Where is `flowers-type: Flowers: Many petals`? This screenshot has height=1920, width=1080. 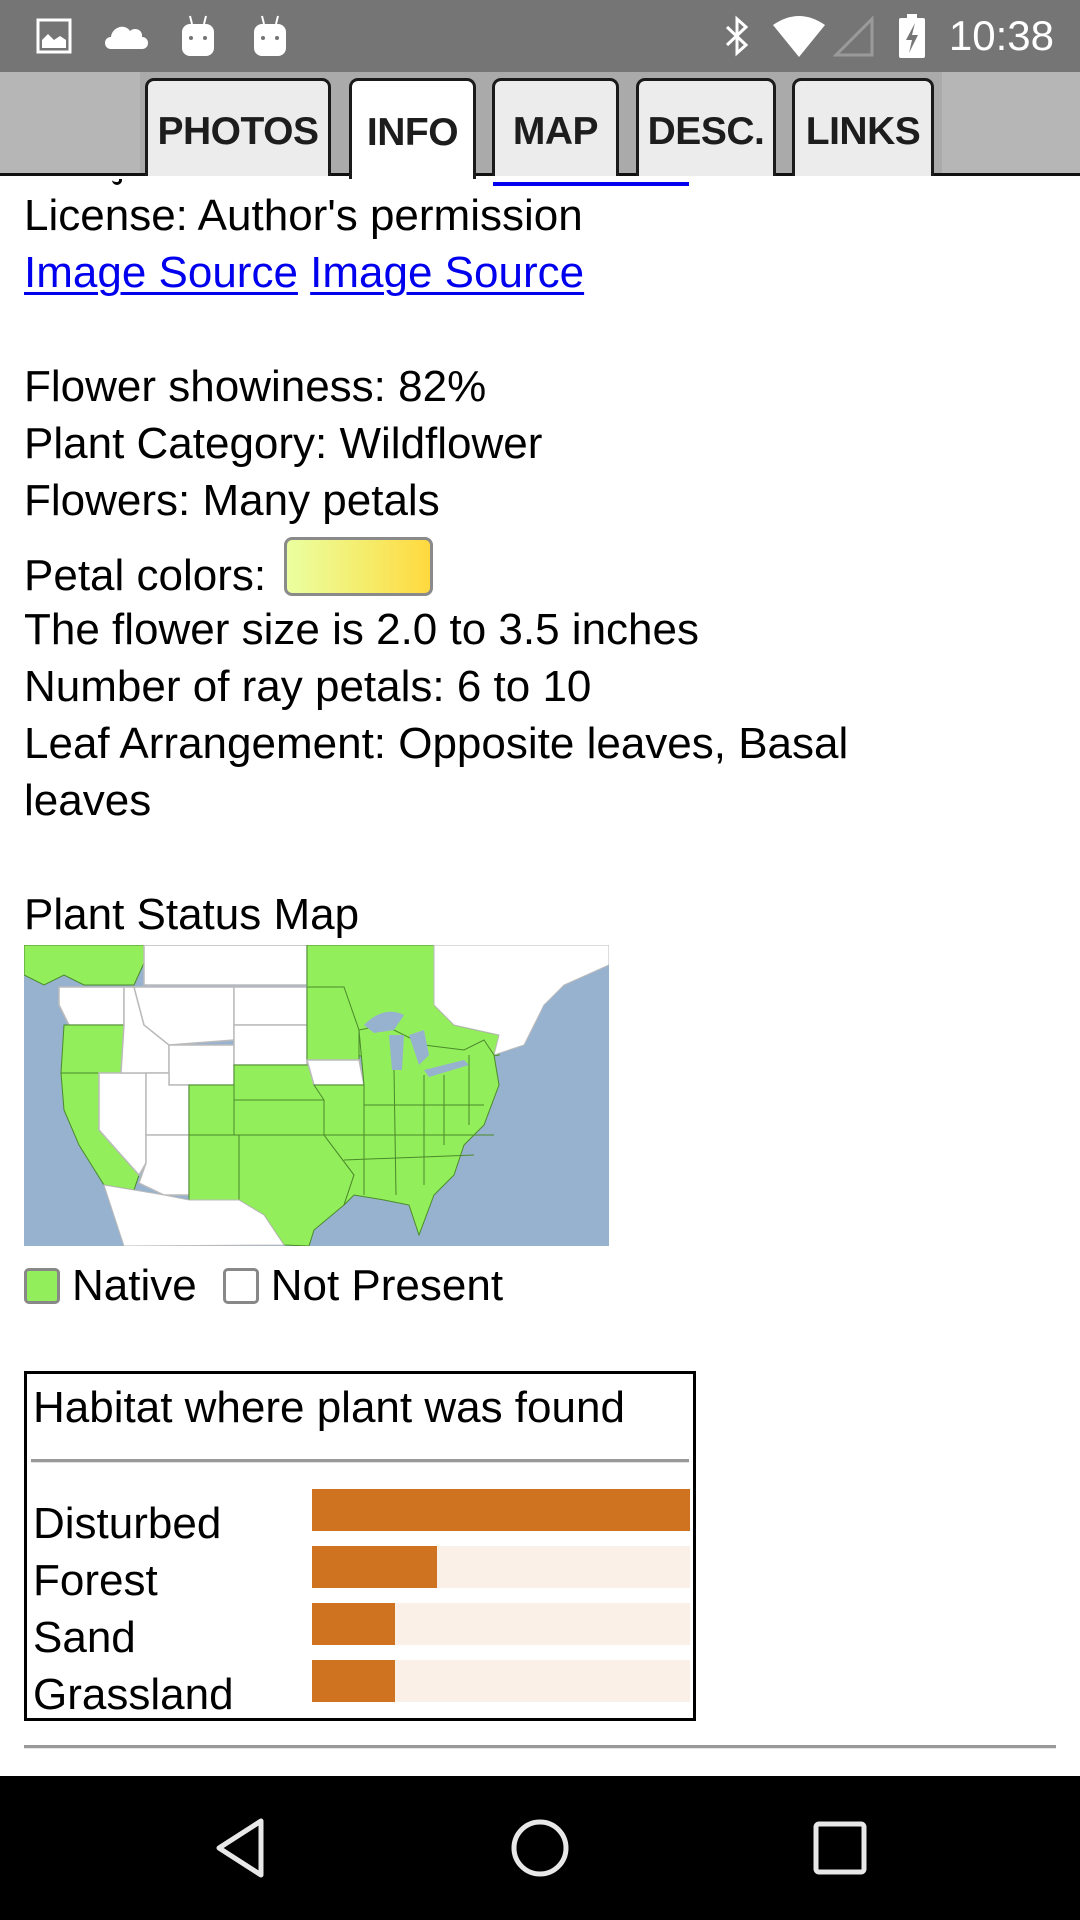 flowers-type: Flowers: Many petals is located at coordinates (232, 500).